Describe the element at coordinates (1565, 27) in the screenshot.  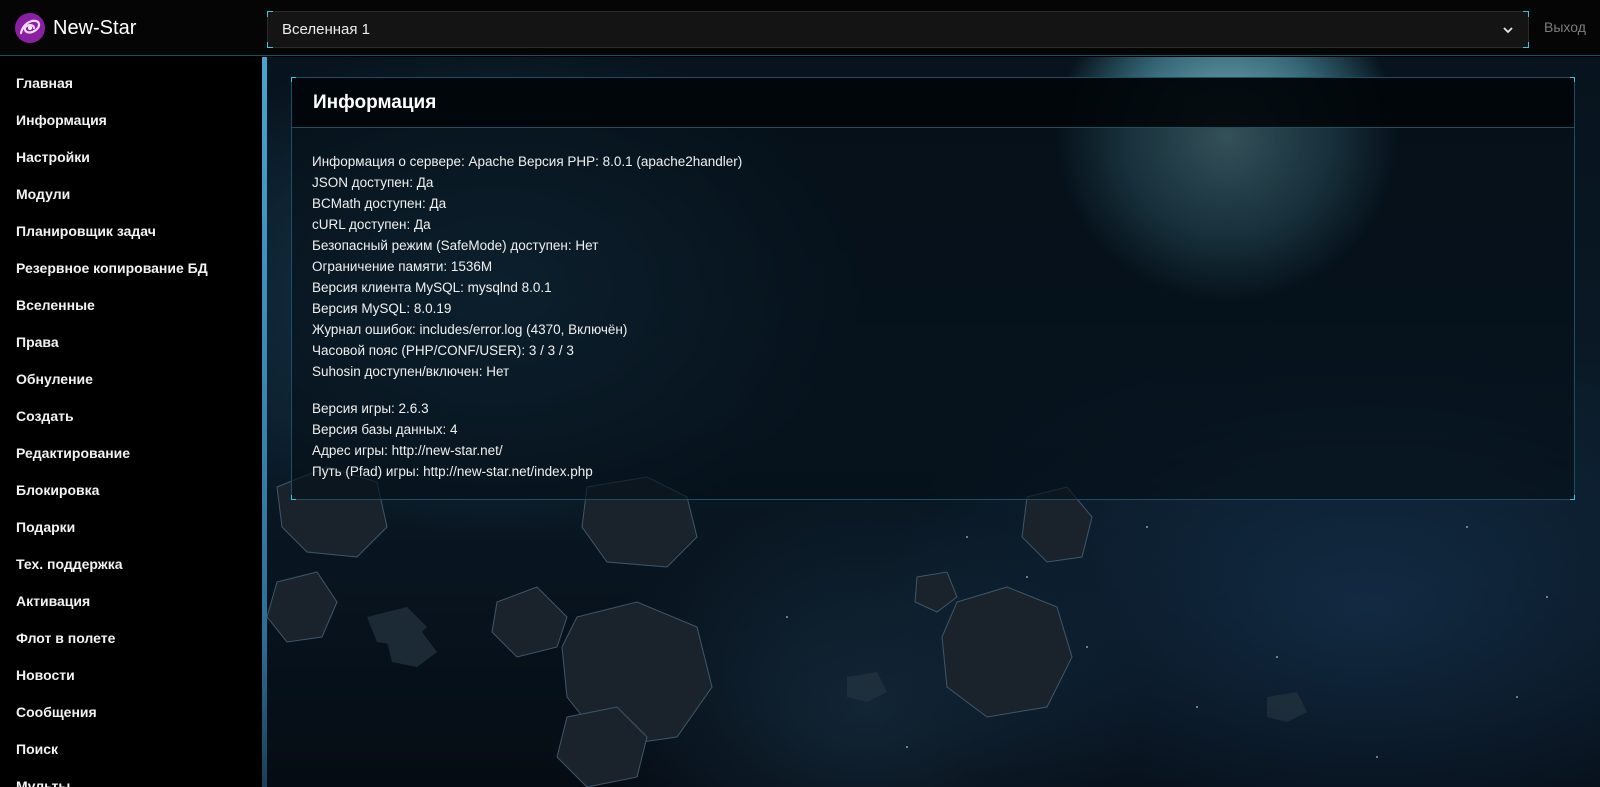
I see `logout-link: Выход` at that location.